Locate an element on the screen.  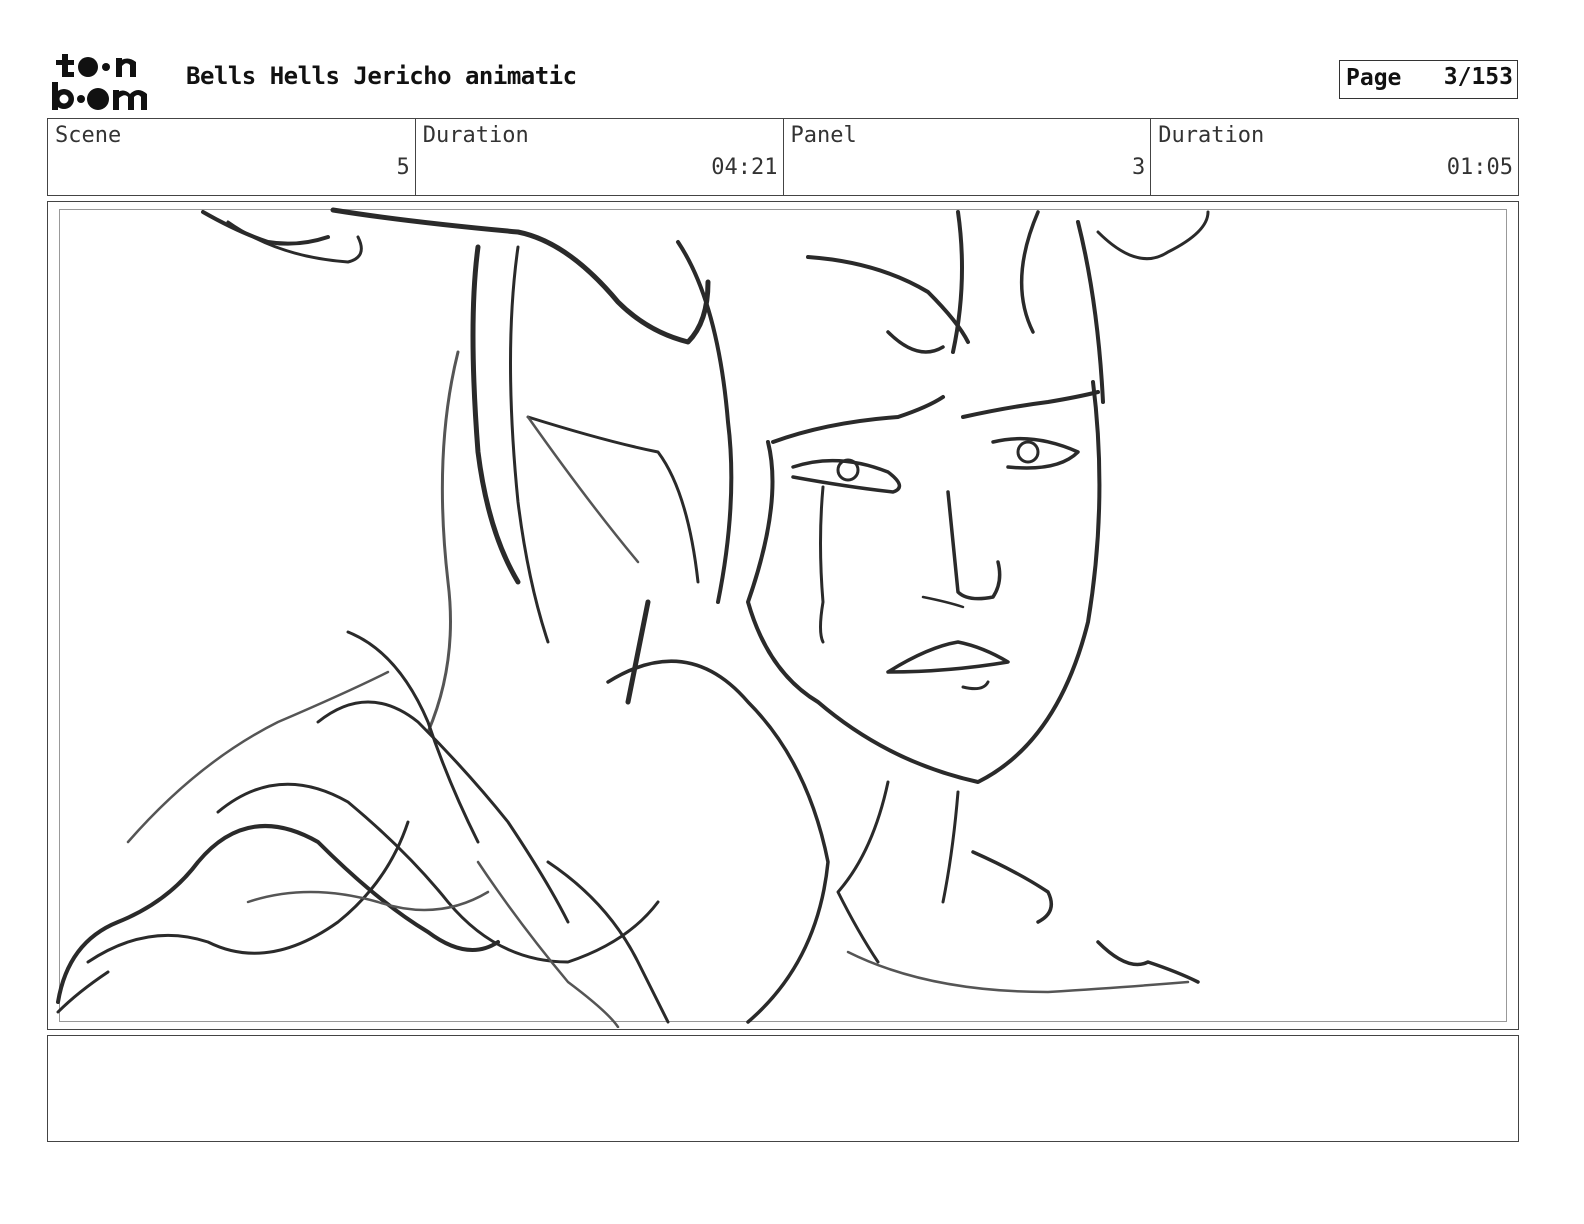
panel-value: 3 is located at coordinates (1139, 167).